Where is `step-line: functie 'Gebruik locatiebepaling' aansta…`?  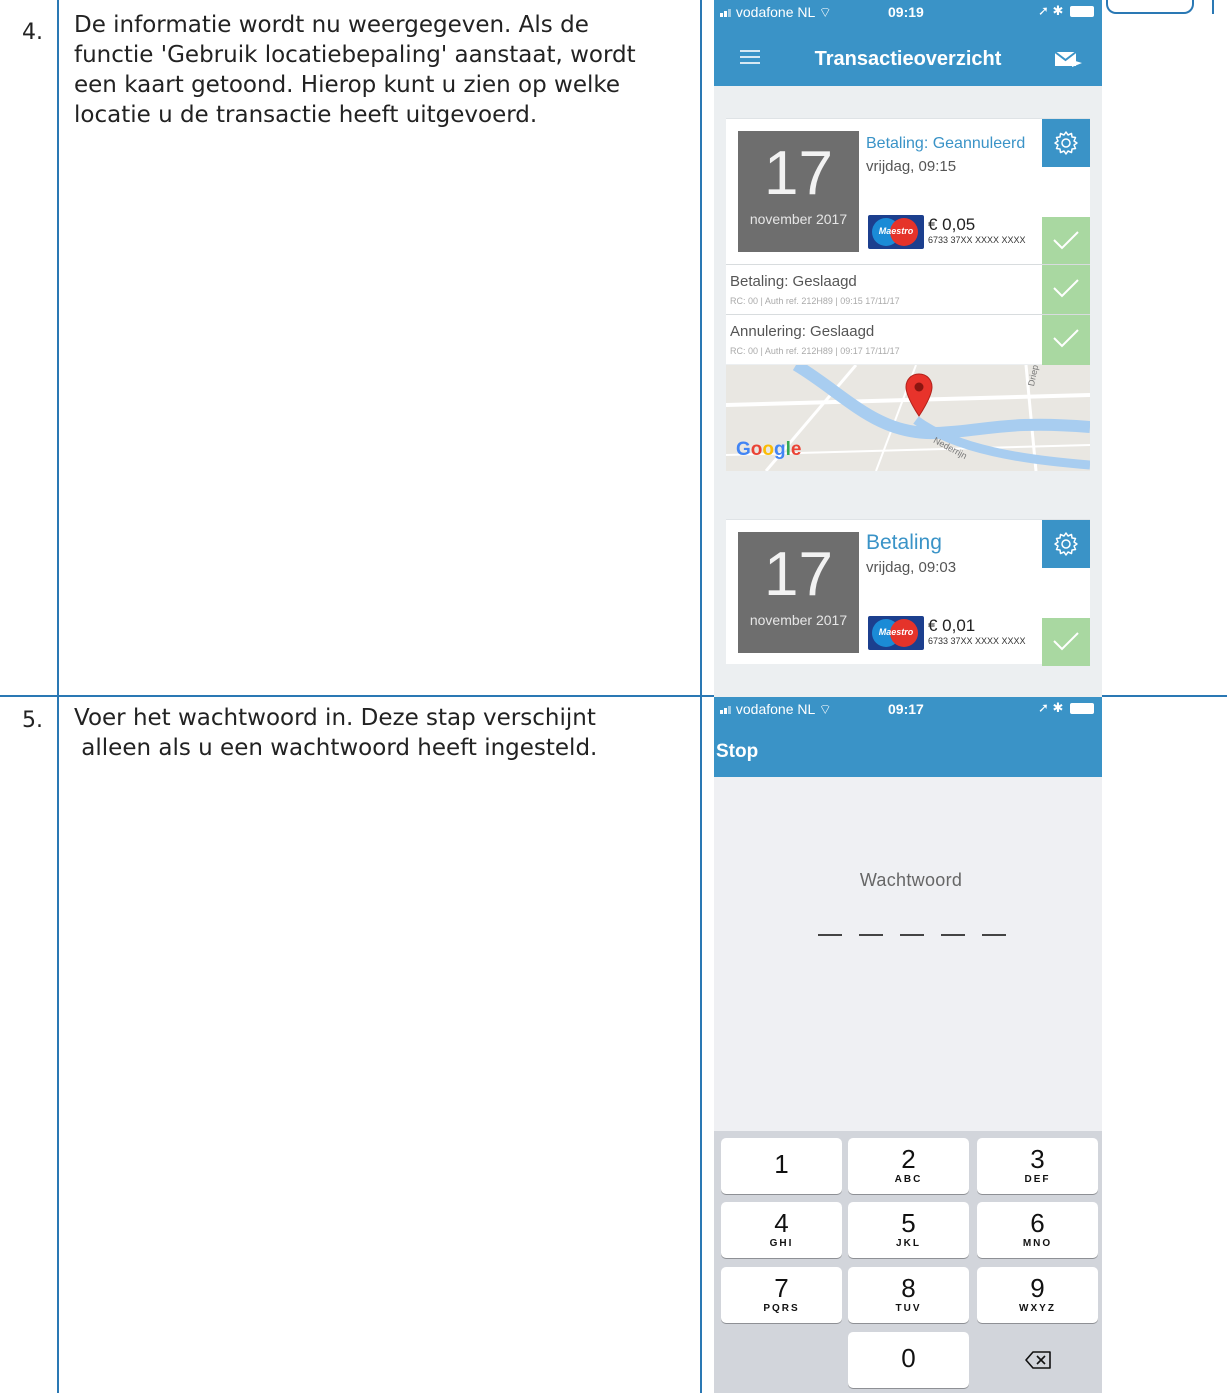 step-line: functie 'Gebruik locatiebepaling' aansta… is located at coordinates (355, 55).